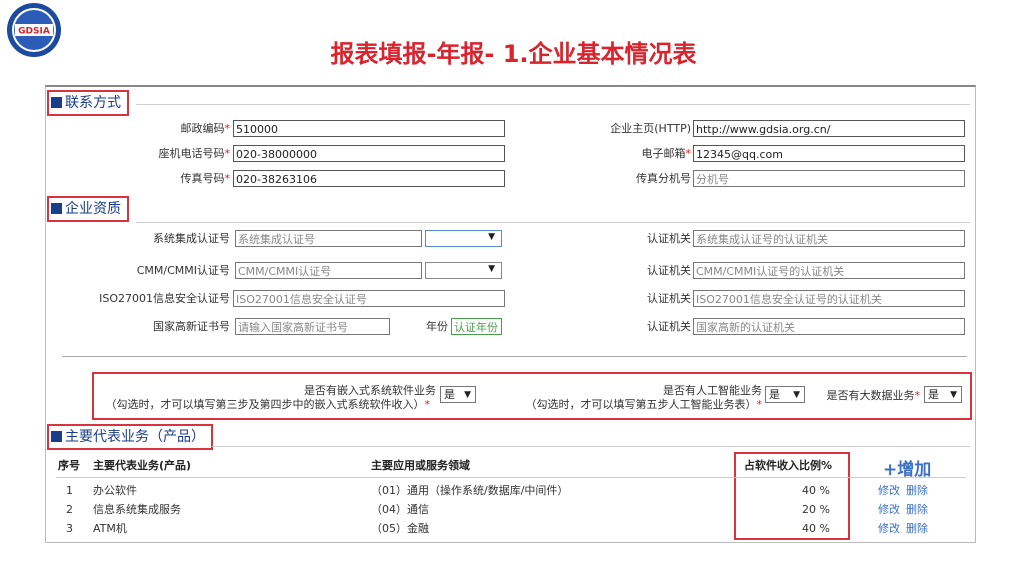 This screenshot has height=577, width=1027. What do you see at coordinates (476, 326) in the screenshot?
I see `year-input: 认证年份` at bounding box center [476, 326].